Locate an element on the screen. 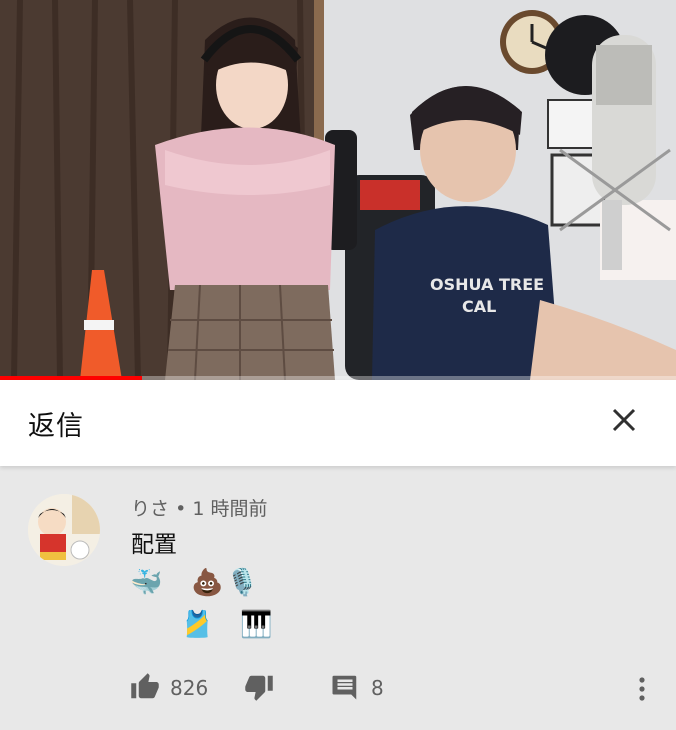  avatar is located at coordinates (64, 530).